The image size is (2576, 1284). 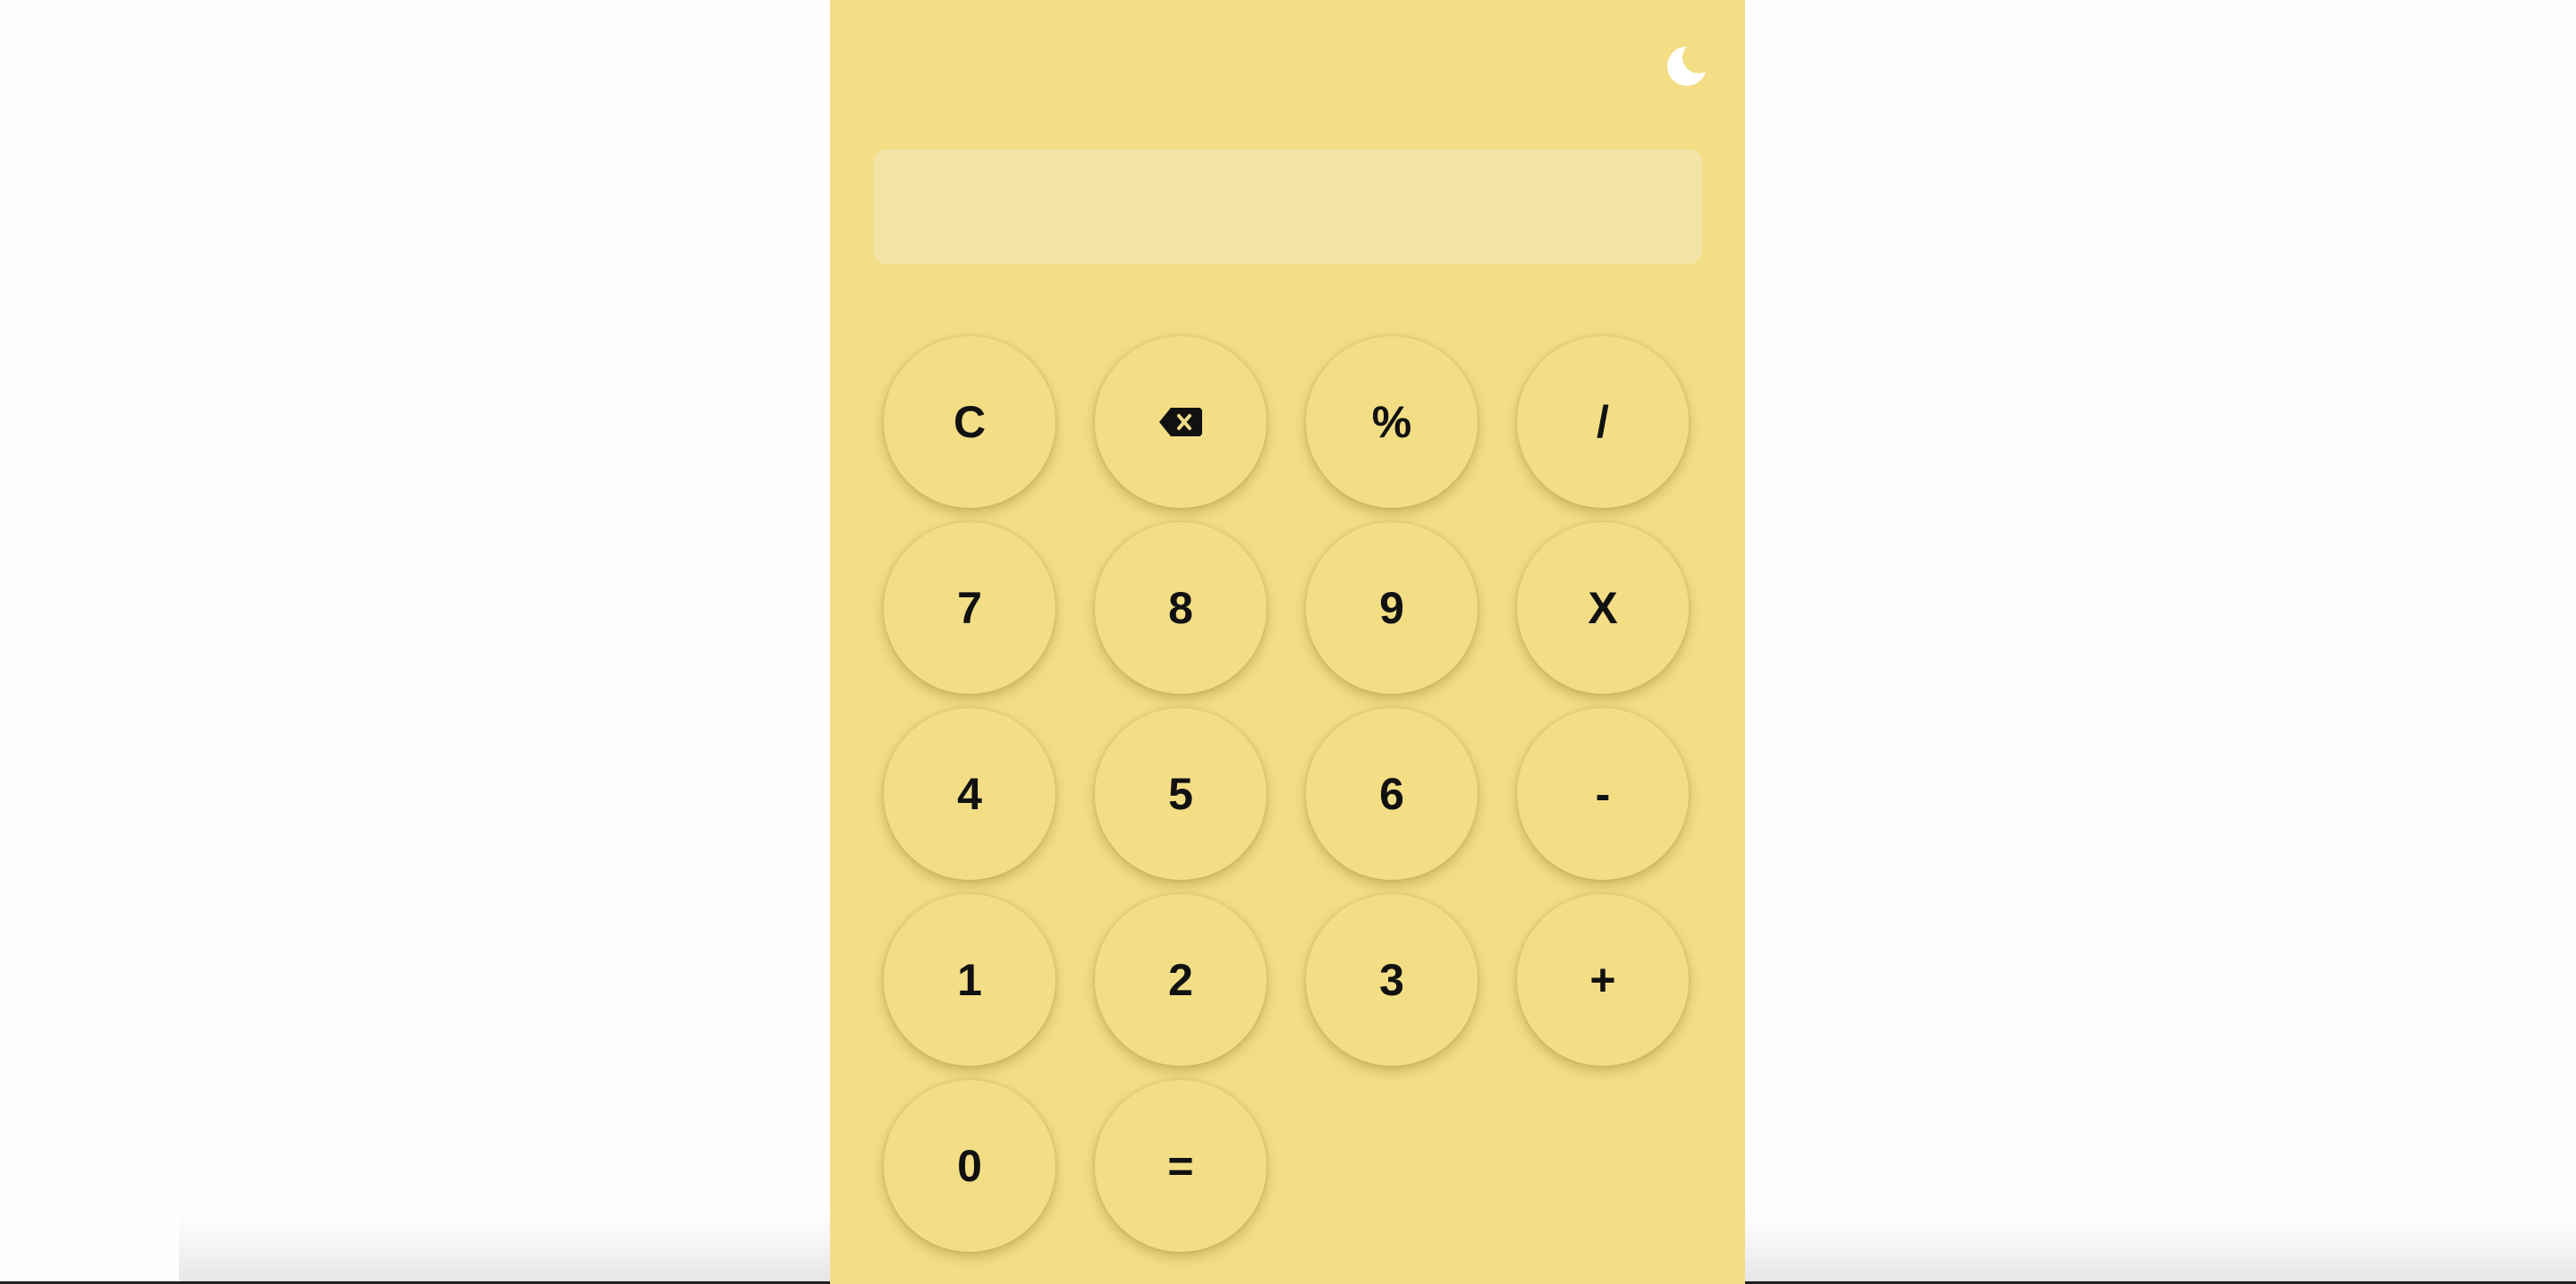 I want to click on divide-label: /, so click(x=1603, y=422).